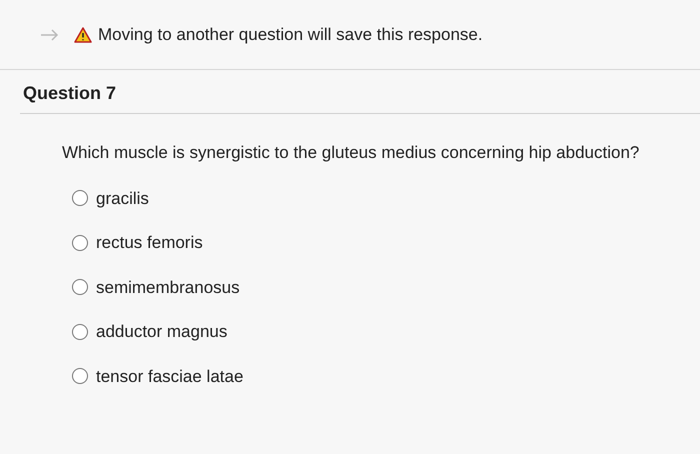 Image resolution: width=700 pixels, height=454 pixels. I want to click on answer-option: rectus femoris, so click(137, 243).